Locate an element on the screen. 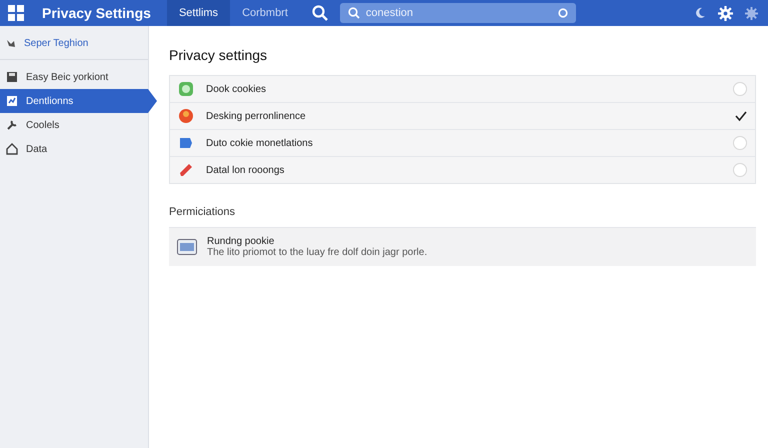 Image resolution: width=768 pixels, height=448 pixels. sidebar-item: Data is located at coordinates (74, 149).